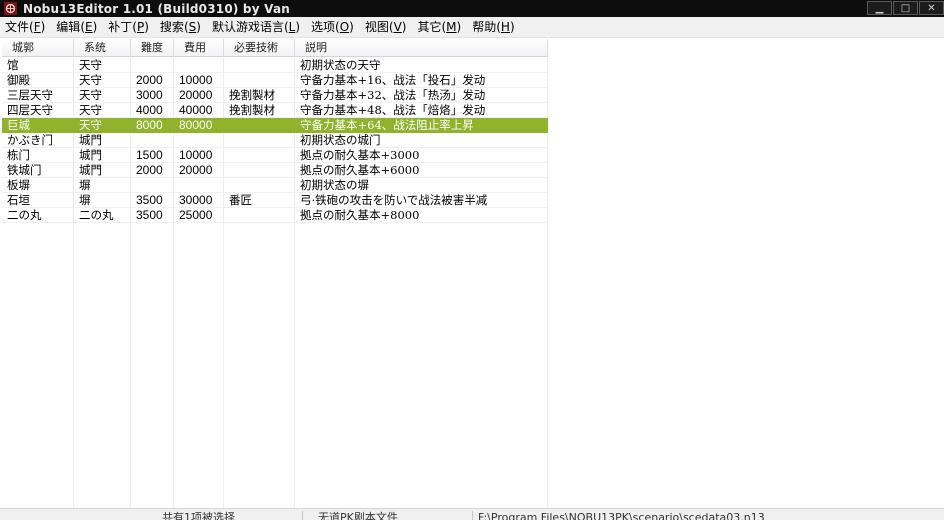 The height and width of the screenshot is (520, 944). I want to click on minimize-button: ▁, so click(879, 8).